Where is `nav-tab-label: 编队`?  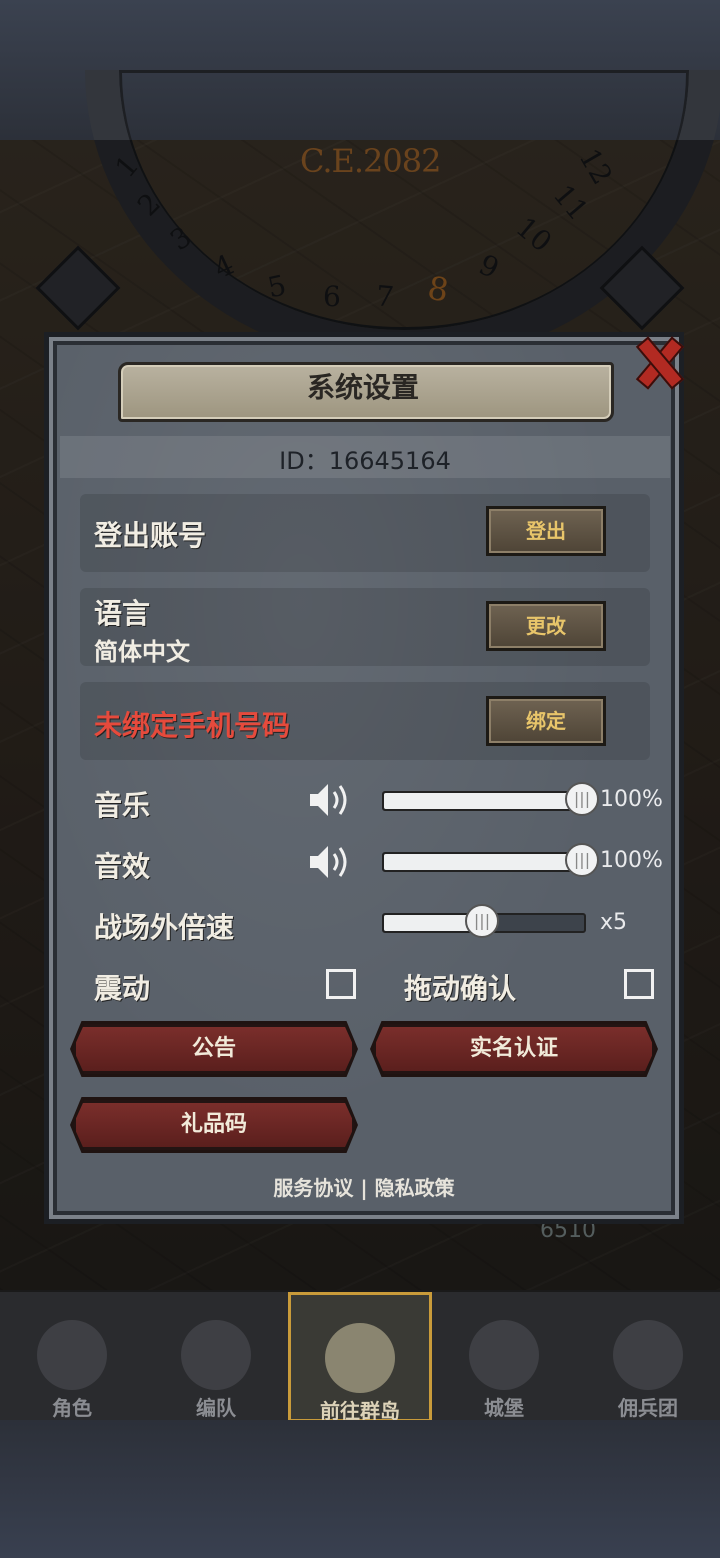
nav-tab-label: 编队 is located at coordinates (216, 1408).